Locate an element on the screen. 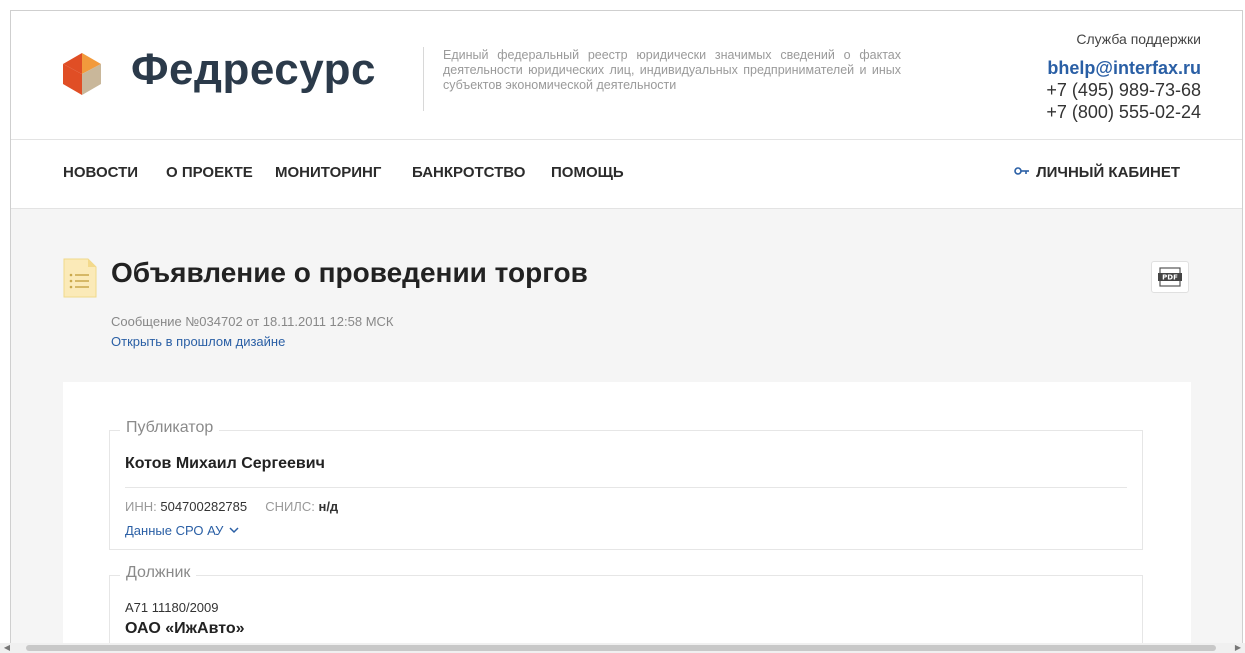 The height and width of the screenshot is (653, 1245). logo-text: Федресурс is located at coordinates (253, 70).